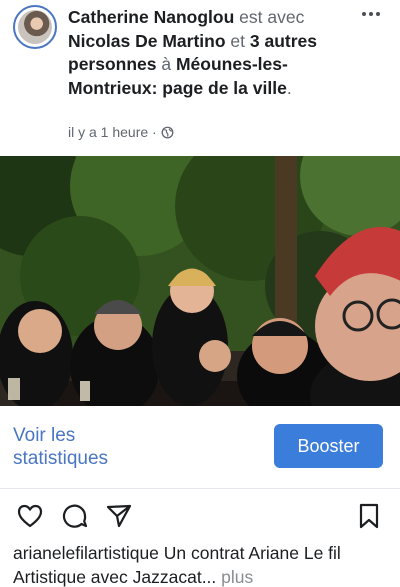 This screenshot has height=587, width=400. Describe the element at coordinates (112, 132) in the screenshot. I see `timestamp-text: il y a 1 heure ·` at that location.